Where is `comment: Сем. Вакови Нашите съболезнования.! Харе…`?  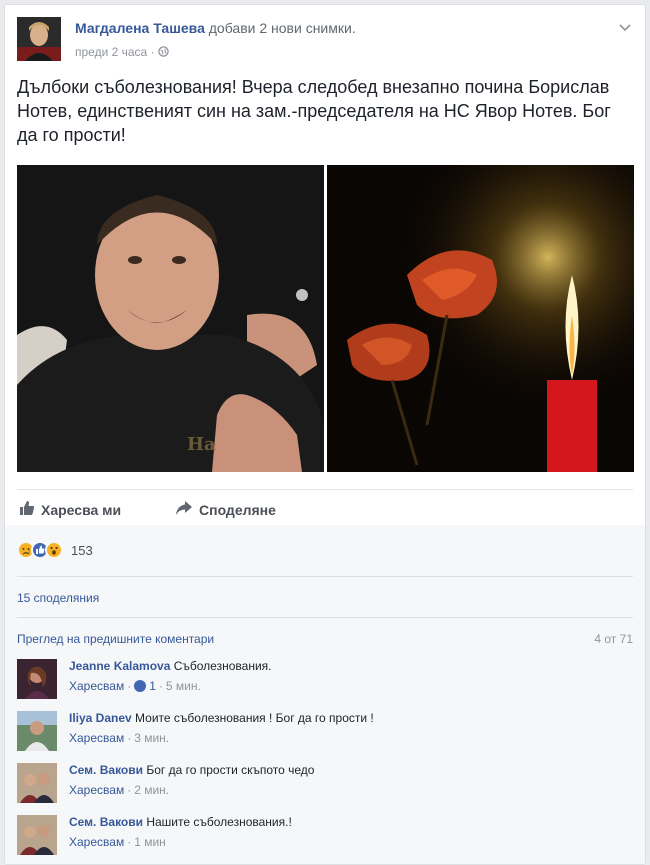 comment: Сем. Вакови Нашите съболезнования.! Харе… is located at coordinates (326, 837).